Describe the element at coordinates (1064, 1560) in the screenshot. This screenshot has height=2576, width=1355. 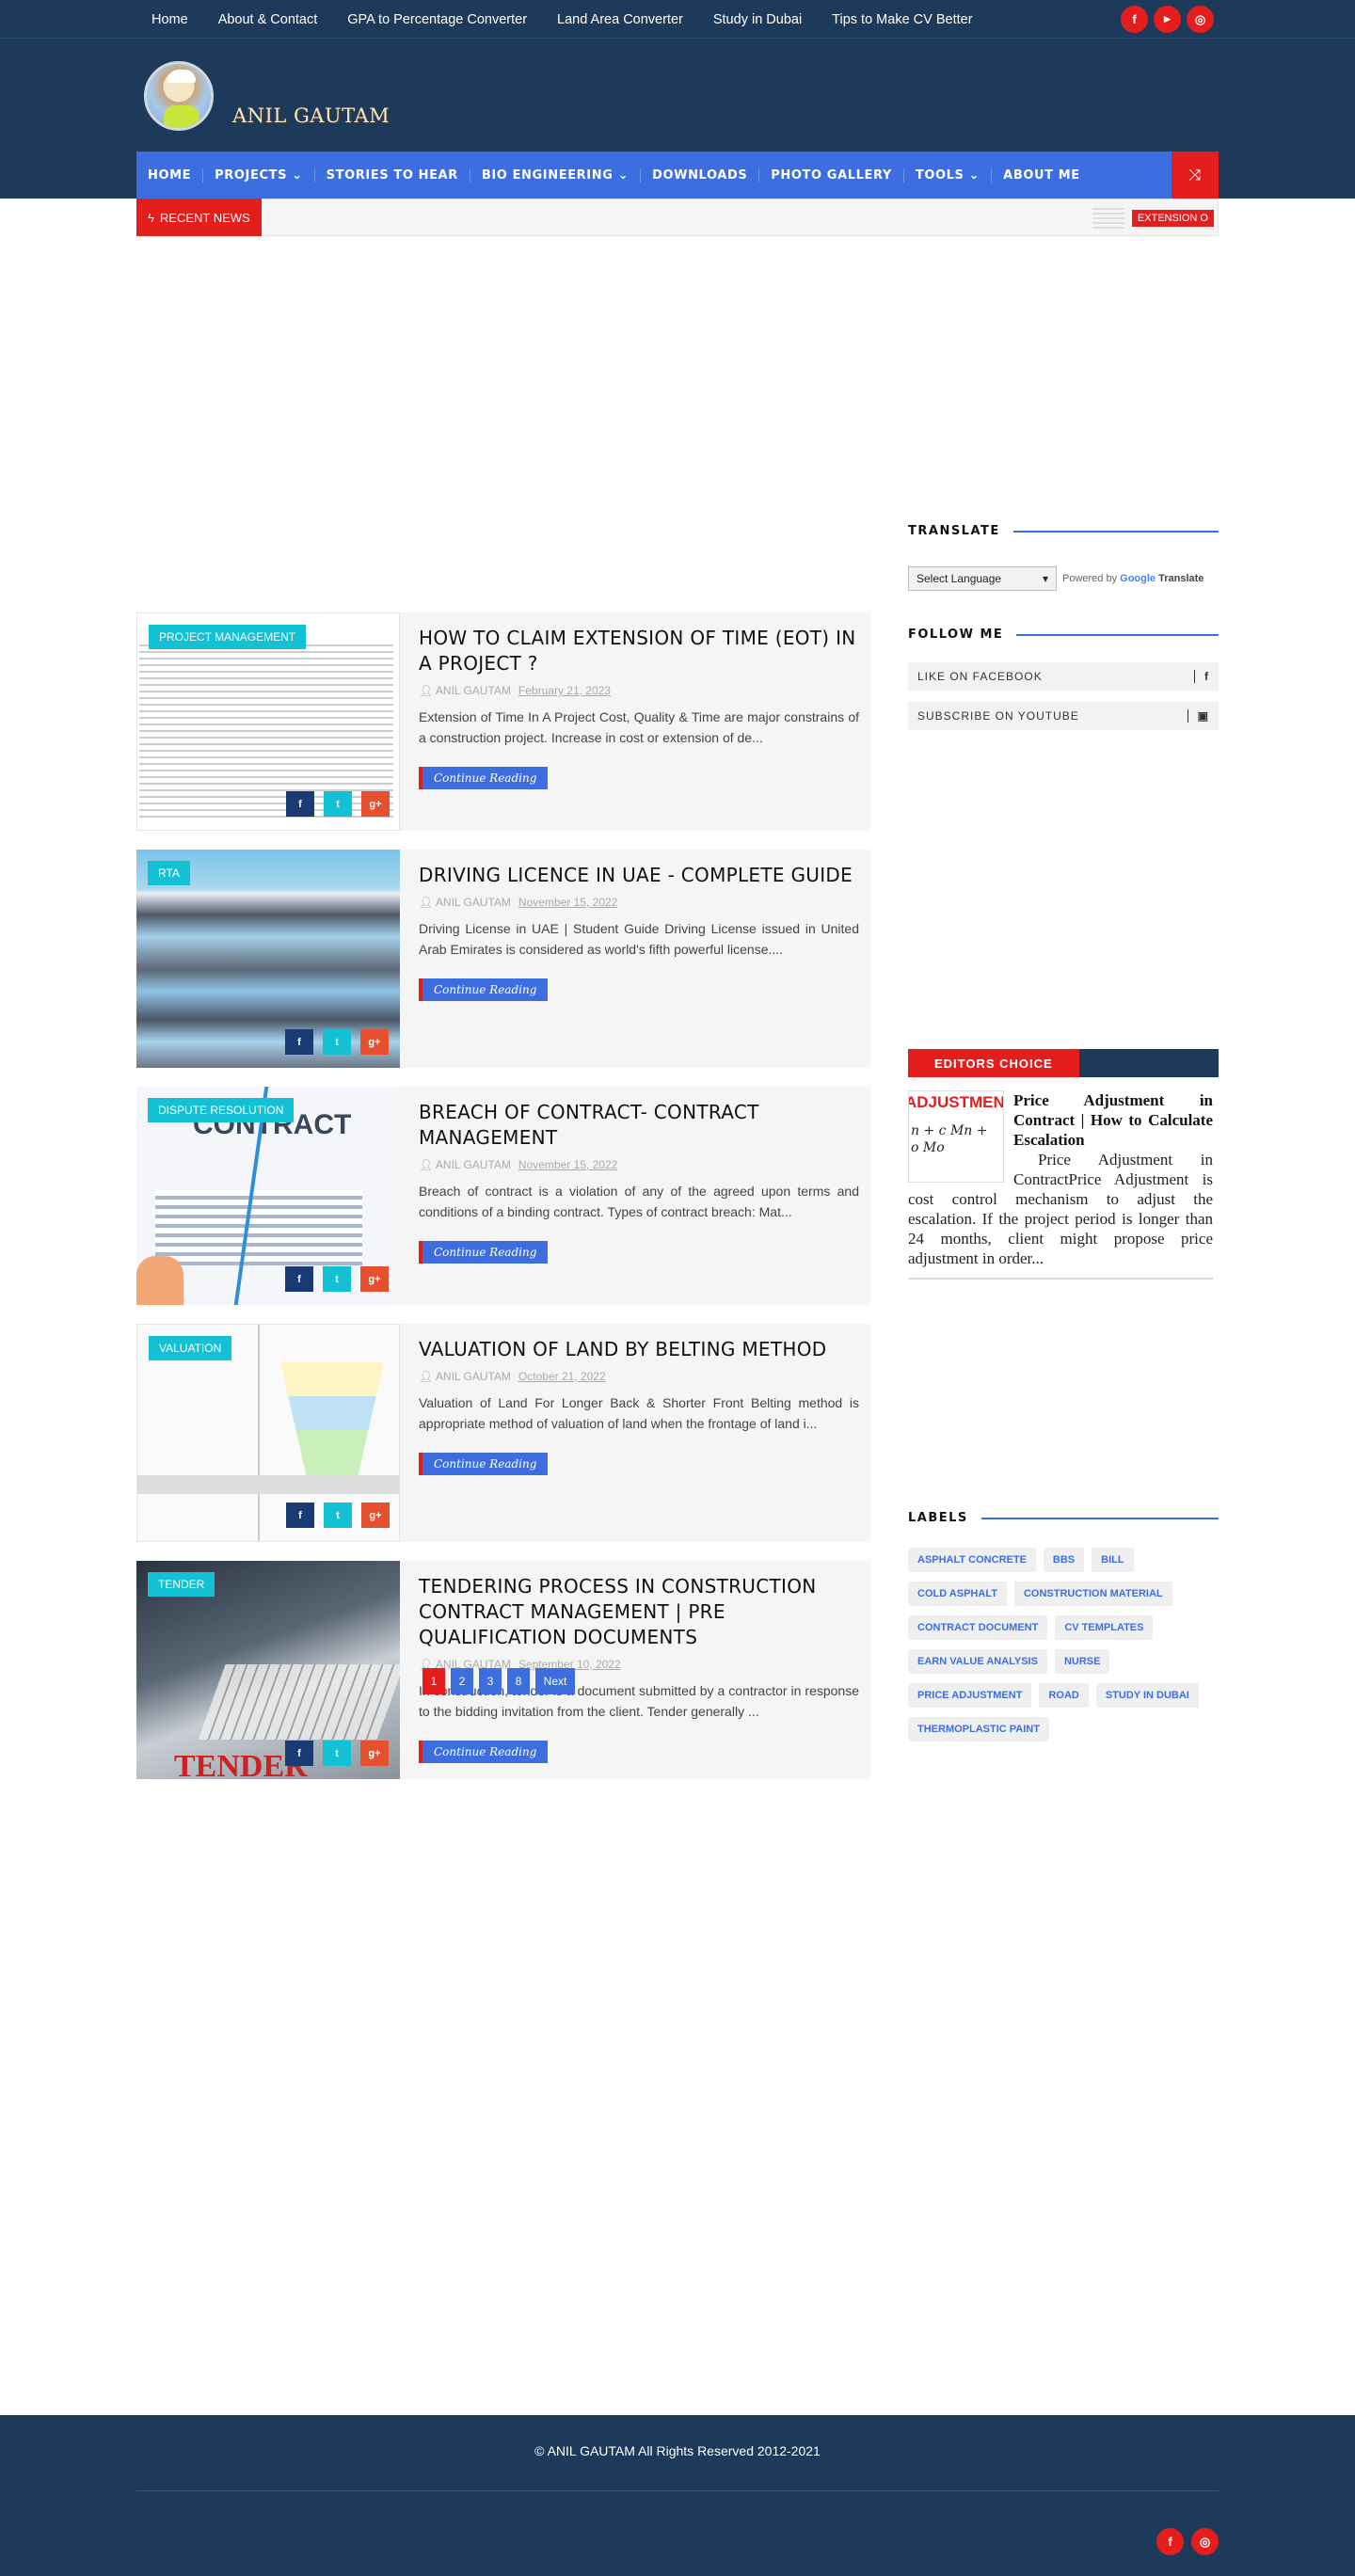
I see `label-tag: BBS` at that location.